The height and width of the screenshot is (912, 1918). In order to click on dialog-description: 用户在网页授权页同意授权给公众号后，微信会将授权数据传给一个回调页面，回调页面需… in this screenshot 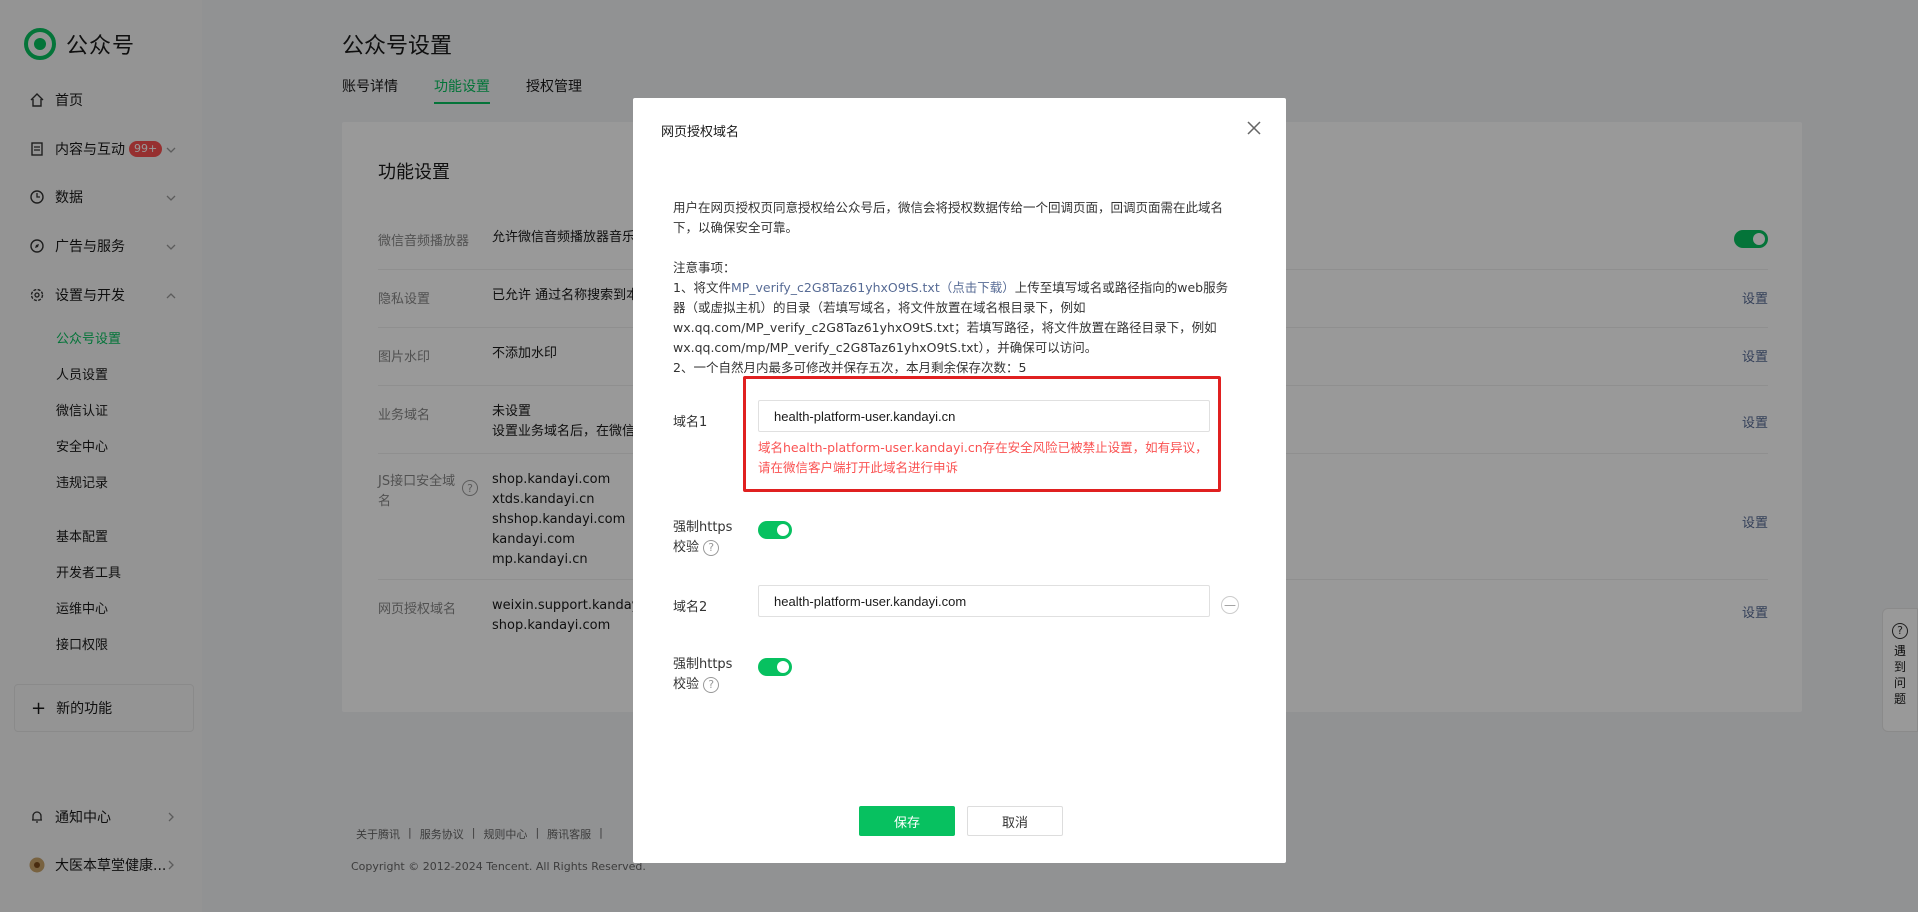, I will do `click(953, 288)`.